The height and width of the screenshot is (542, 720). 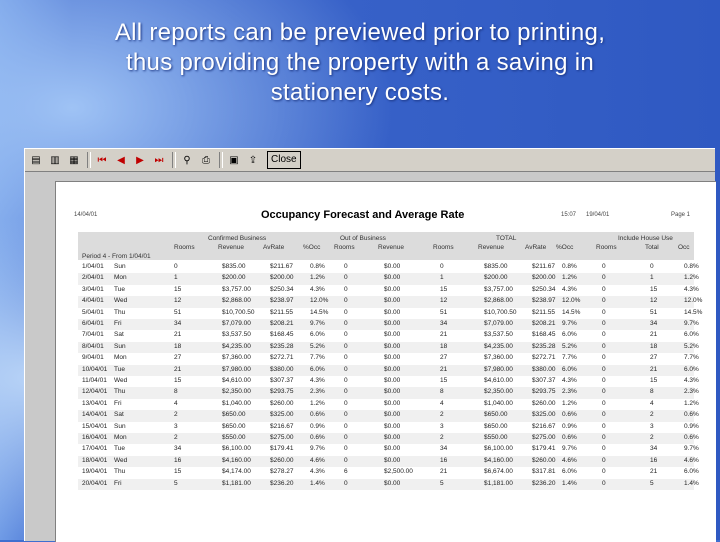 What do you see at coordinates (391, 247) in the screenshot?
I see `column-header: Revenue` at bounding box center [391, 247].